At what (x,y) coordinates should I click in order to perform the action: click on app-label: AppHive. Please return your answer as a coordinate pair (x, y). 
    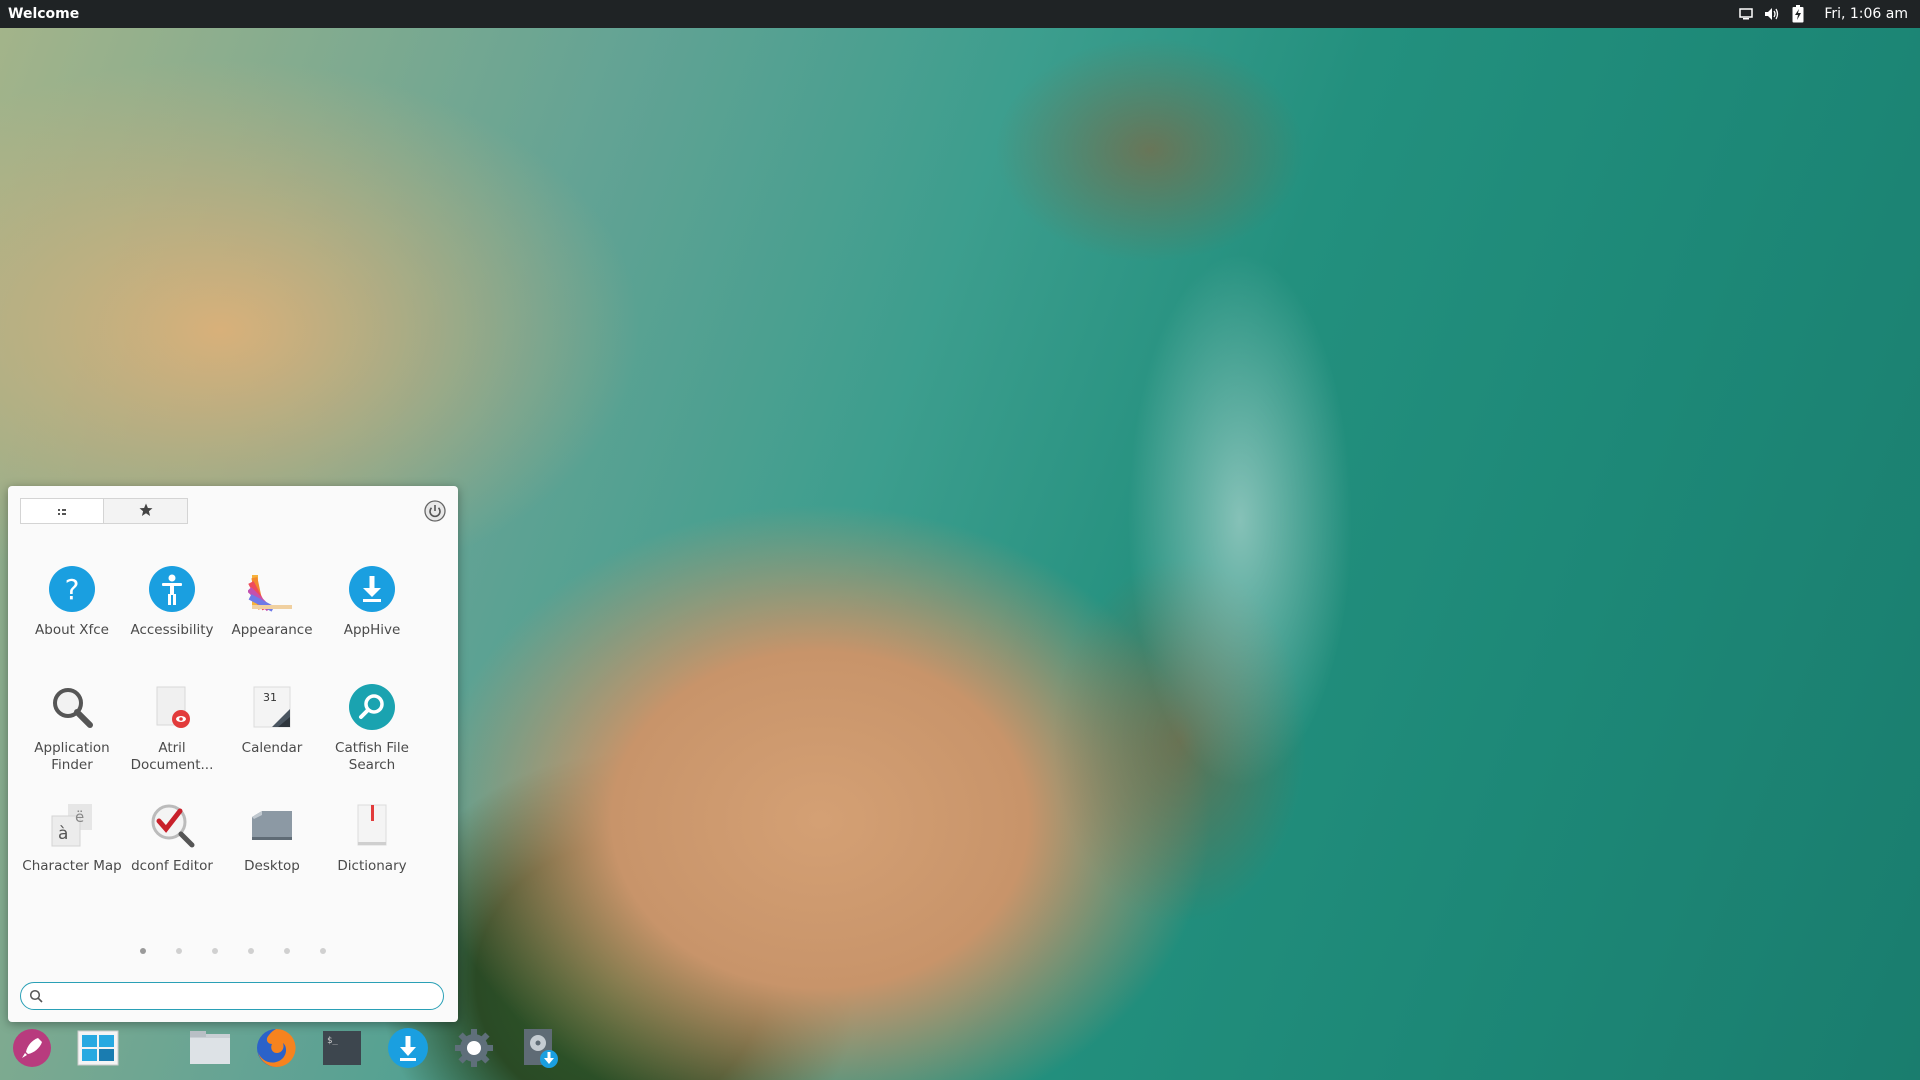
    Looking at the image, I should click on (372, 630).